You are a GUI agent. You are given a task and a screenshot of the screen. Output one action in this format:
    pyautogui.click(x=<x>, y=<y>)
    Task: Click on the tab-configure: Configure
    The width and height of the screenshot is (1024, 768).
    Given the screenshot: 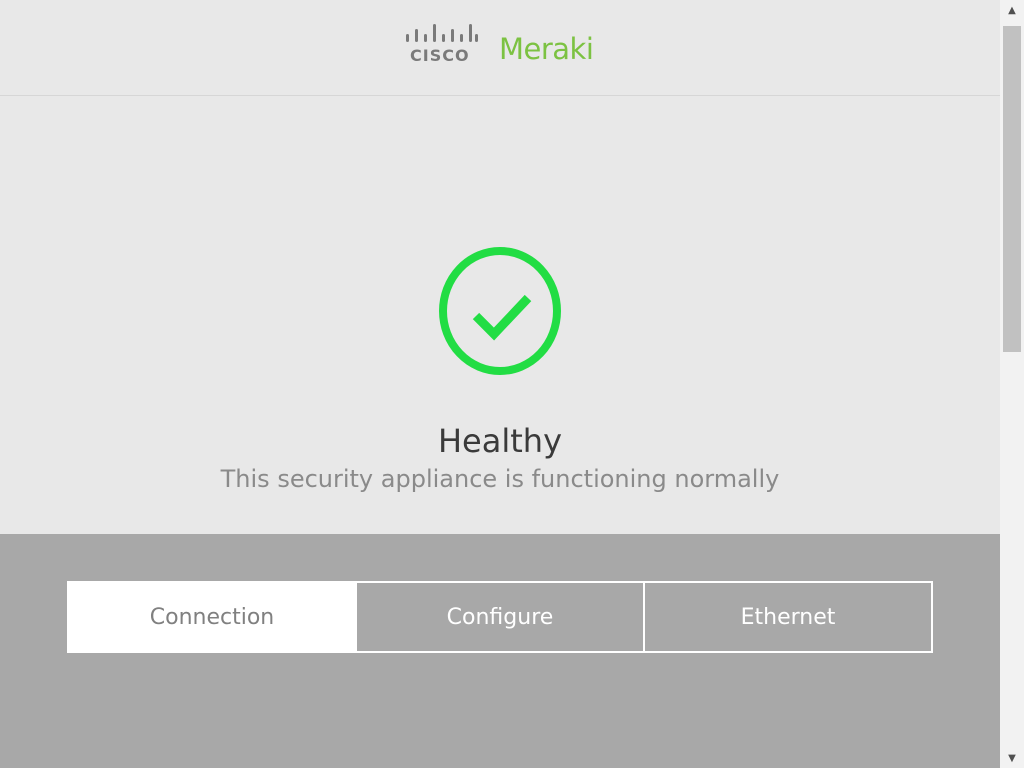 What is the action you would take?
    pyautogui.click(x=499, y=617)
    